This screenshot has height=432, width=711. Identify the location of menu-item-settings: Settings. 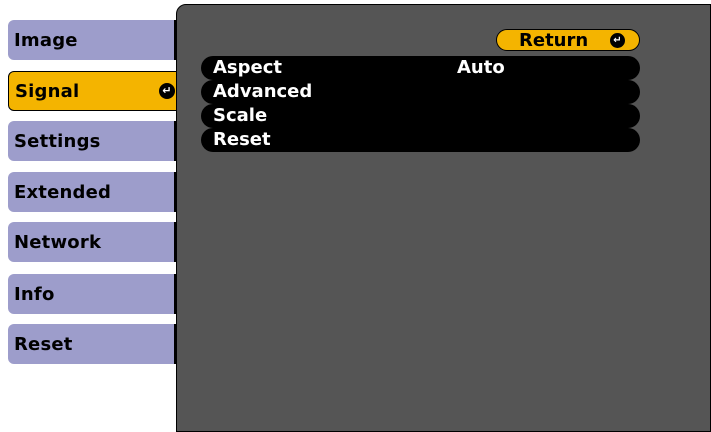
(99, 141).